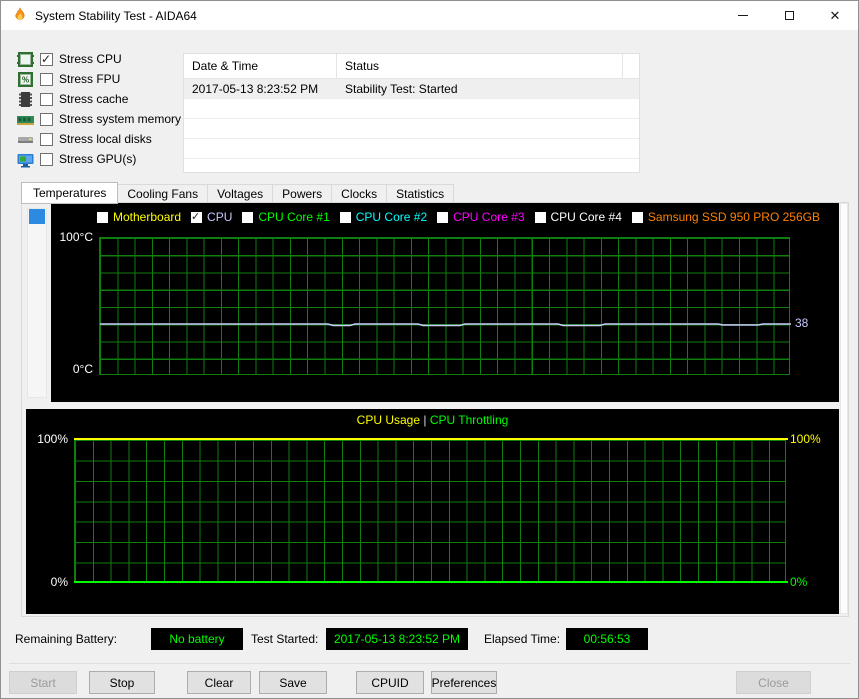 This screenshot has height=699, width=859. Describe the element at coordinates (445, 325) in the screenshot. I see `cpu-temperature-line` at that location.